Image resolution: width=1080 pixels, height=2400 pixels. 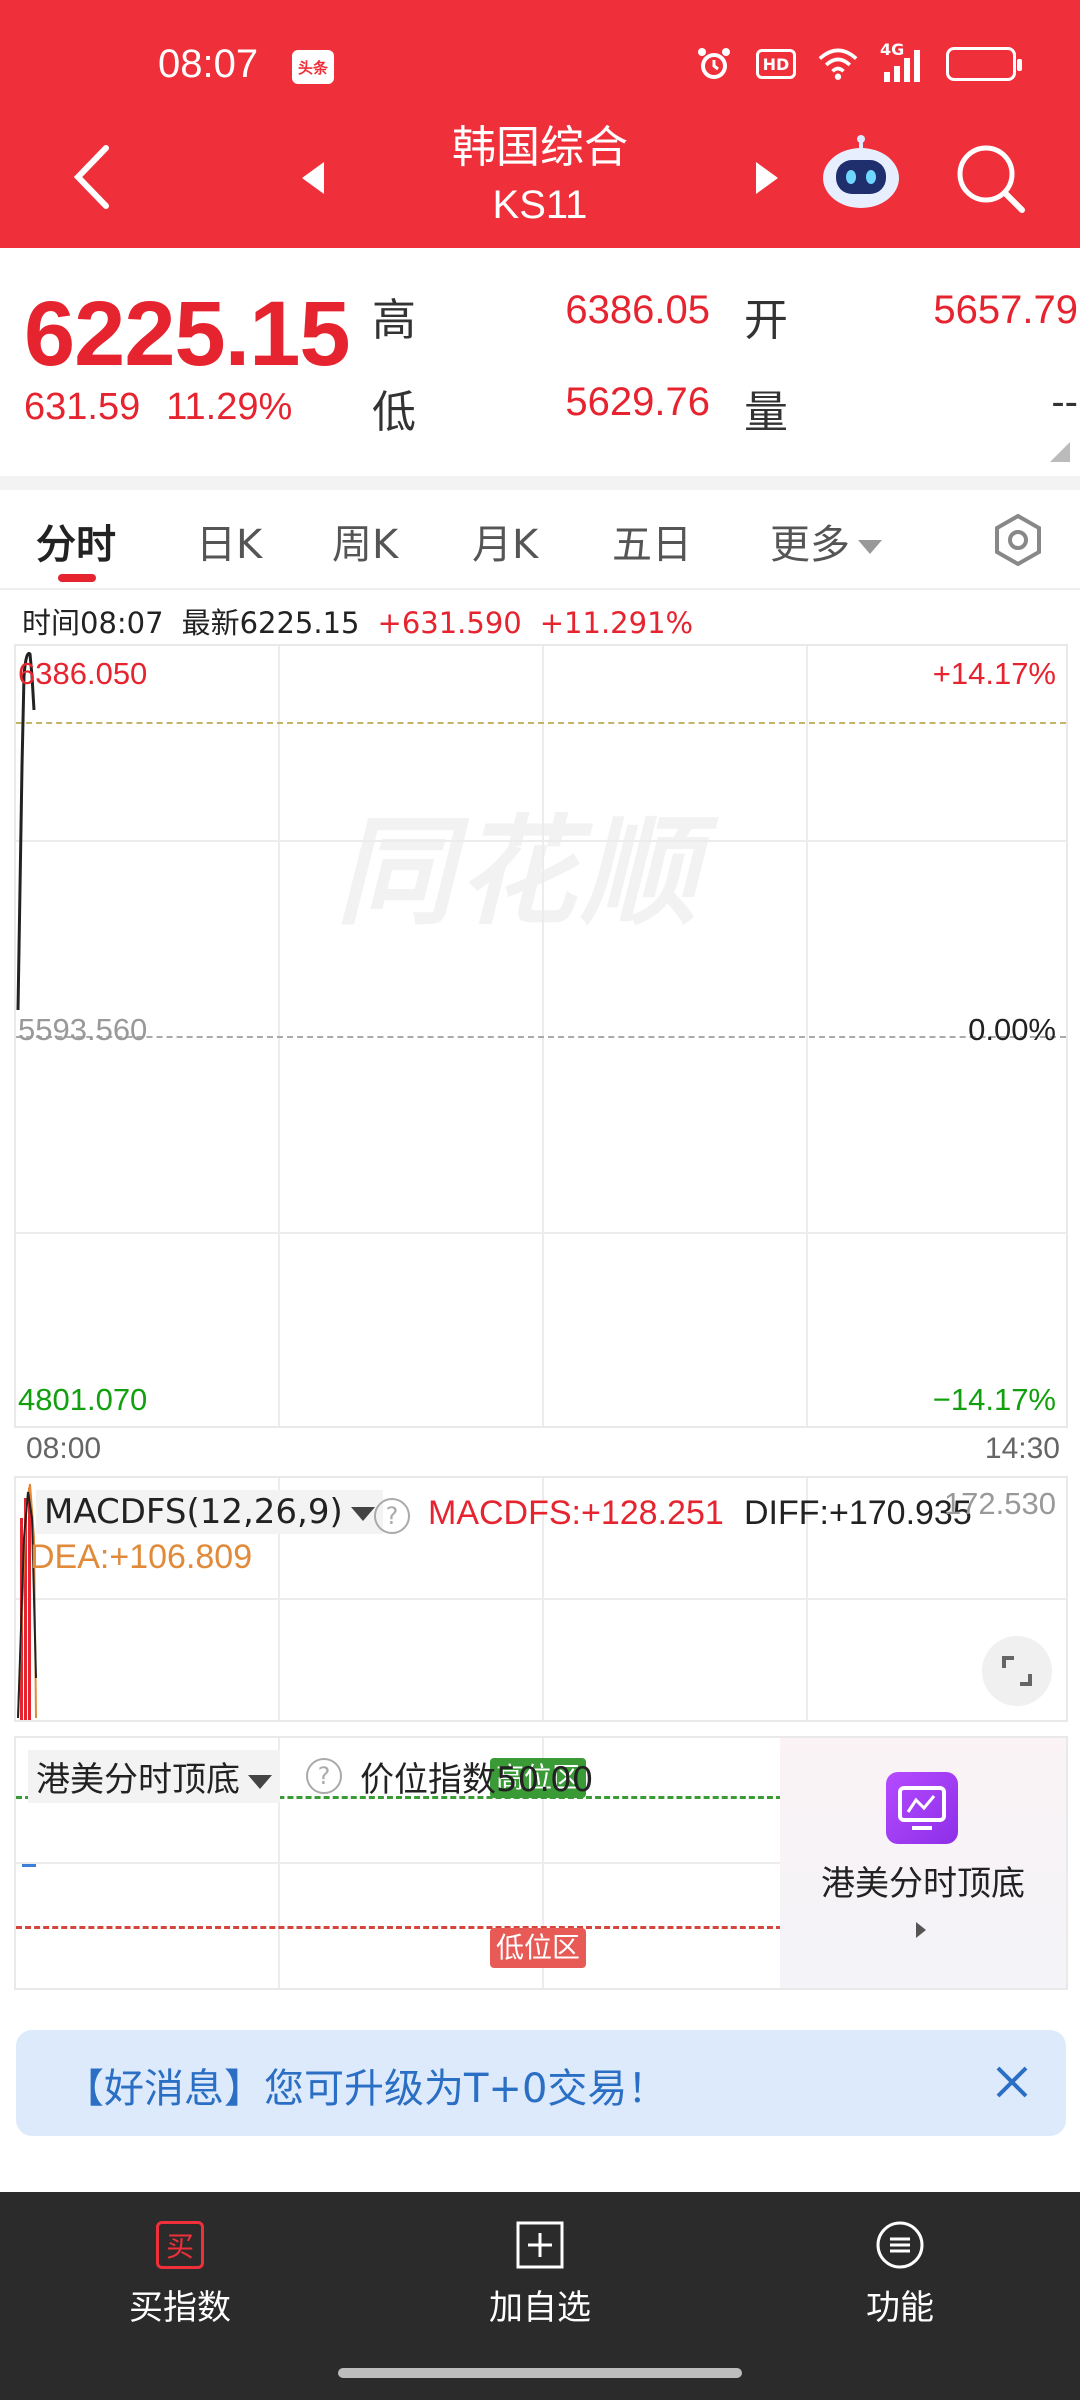 What do you see at coordinates (1064, 402) in the screenshot?
I see `volume-value: --` at bounding box center [1064, 402].